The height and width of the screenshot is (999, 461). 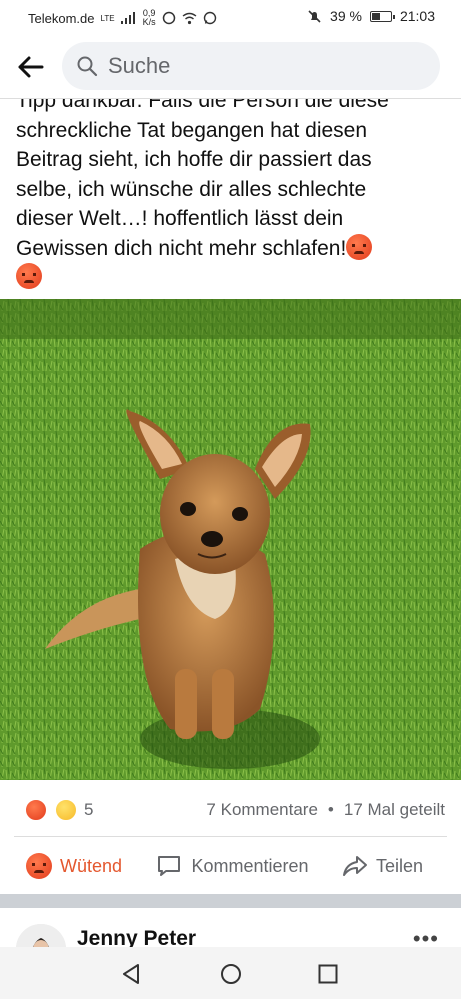 What do you see at coordinates (262, 810) in the screenshot?
I see `comment-count: 7 Kommentare` at bounding box center [262, 810].